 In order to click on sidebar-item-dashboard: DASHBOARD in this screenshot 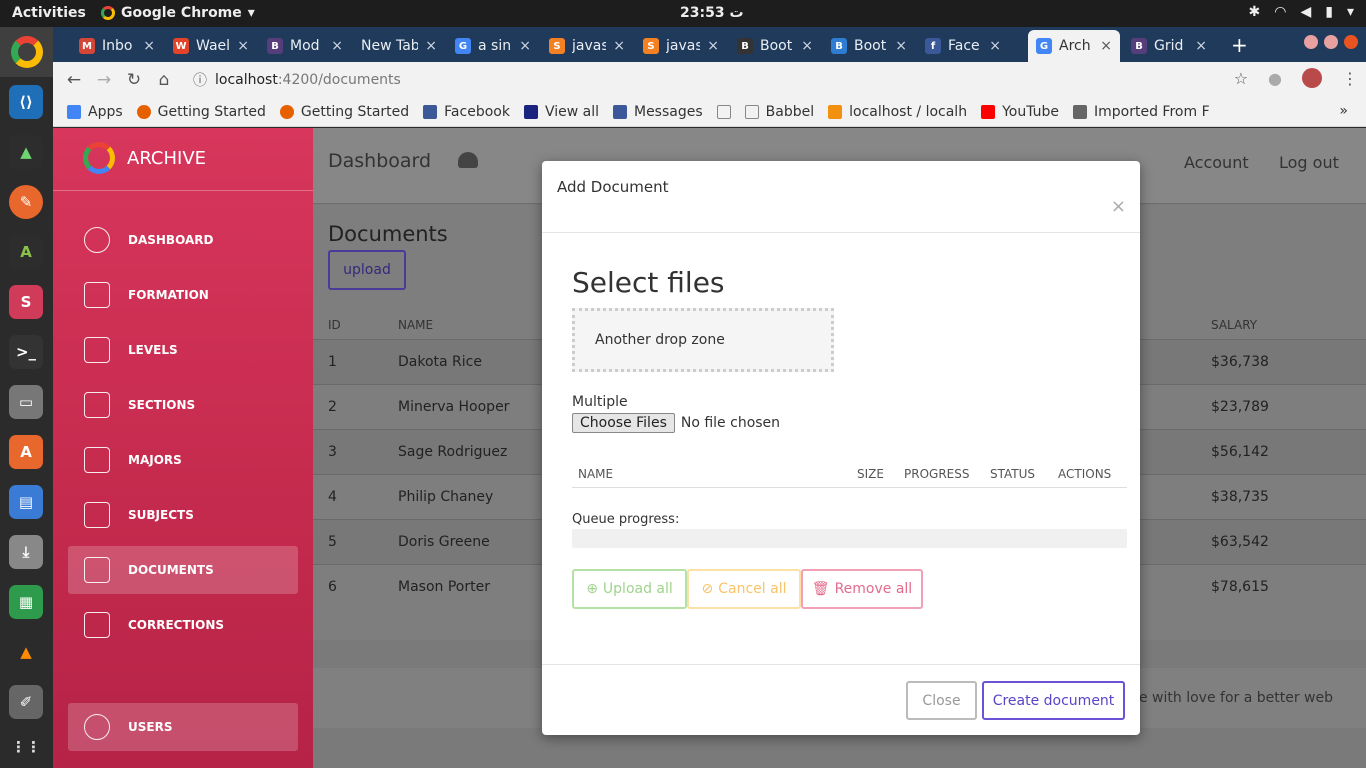, I will do `click(183, 240)`.